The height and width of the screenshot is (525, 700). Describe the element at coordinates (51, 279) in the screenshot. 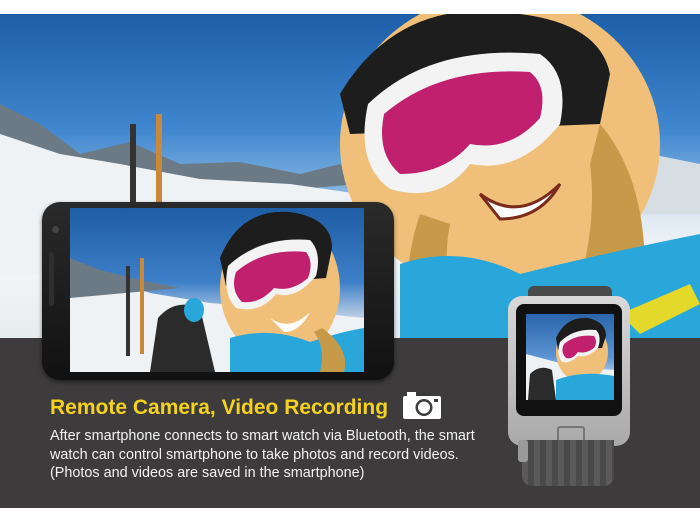

I see `phone-home-button` at that location.